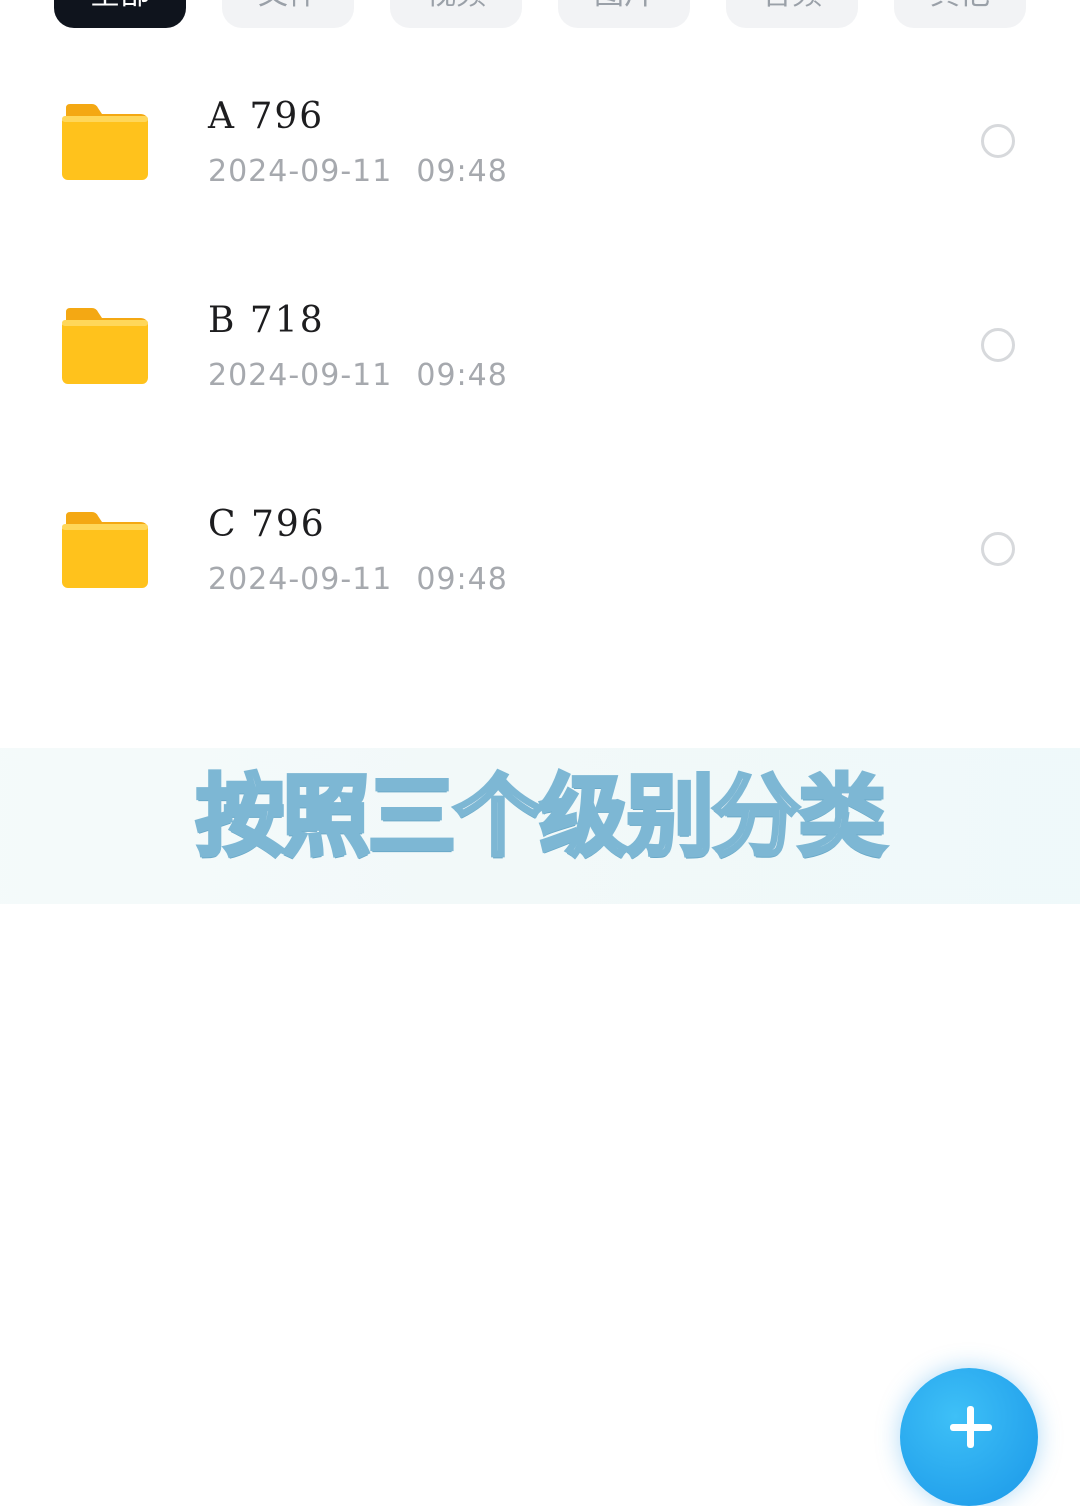  I want to click on folder-name: A 796, so click(266, 116).